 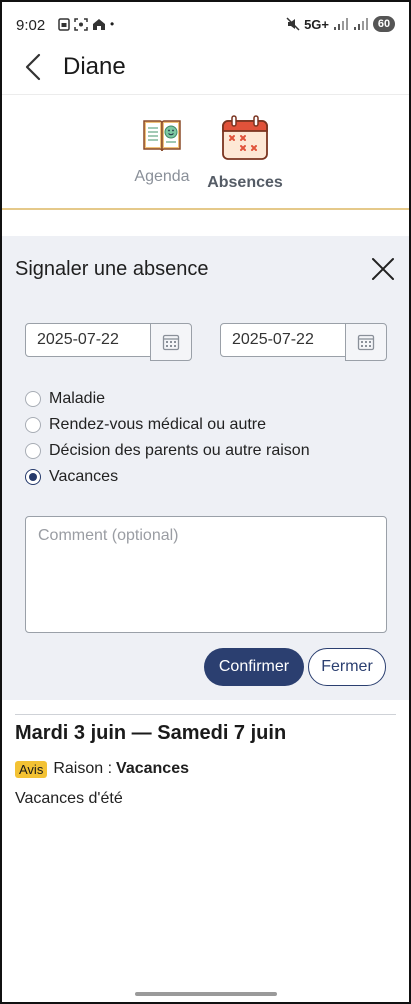 I want to click on sim-icon, so click(x=64, y=24).